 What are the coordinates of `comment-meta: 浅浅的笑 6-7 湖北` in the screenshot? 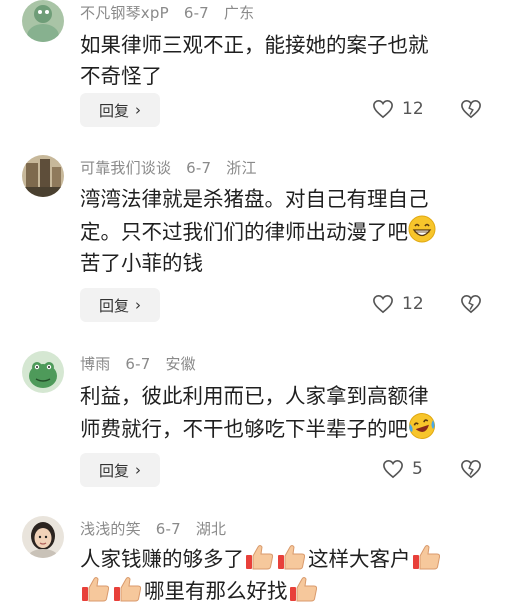 It's located at (158, 528).